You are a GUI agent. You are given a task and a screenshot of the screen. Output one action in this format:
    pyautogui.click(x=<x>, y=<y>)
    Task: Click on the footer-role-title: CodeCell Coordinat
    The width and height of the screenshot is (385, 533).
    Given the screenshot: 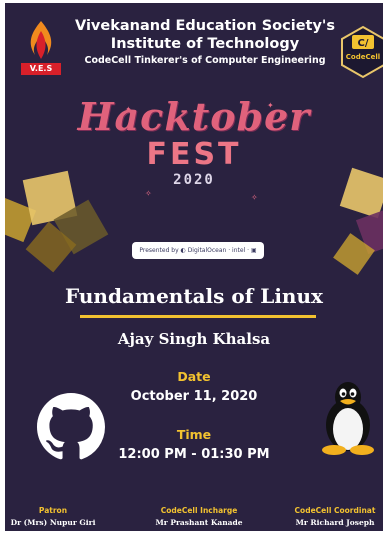 What is the action you would take?
    pyautogui.click(x=335, y=510)
    